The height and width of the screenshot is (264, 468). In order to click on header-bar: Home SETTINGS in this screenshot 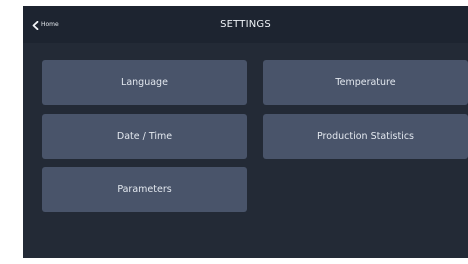, I will do `click(245, 24)`.